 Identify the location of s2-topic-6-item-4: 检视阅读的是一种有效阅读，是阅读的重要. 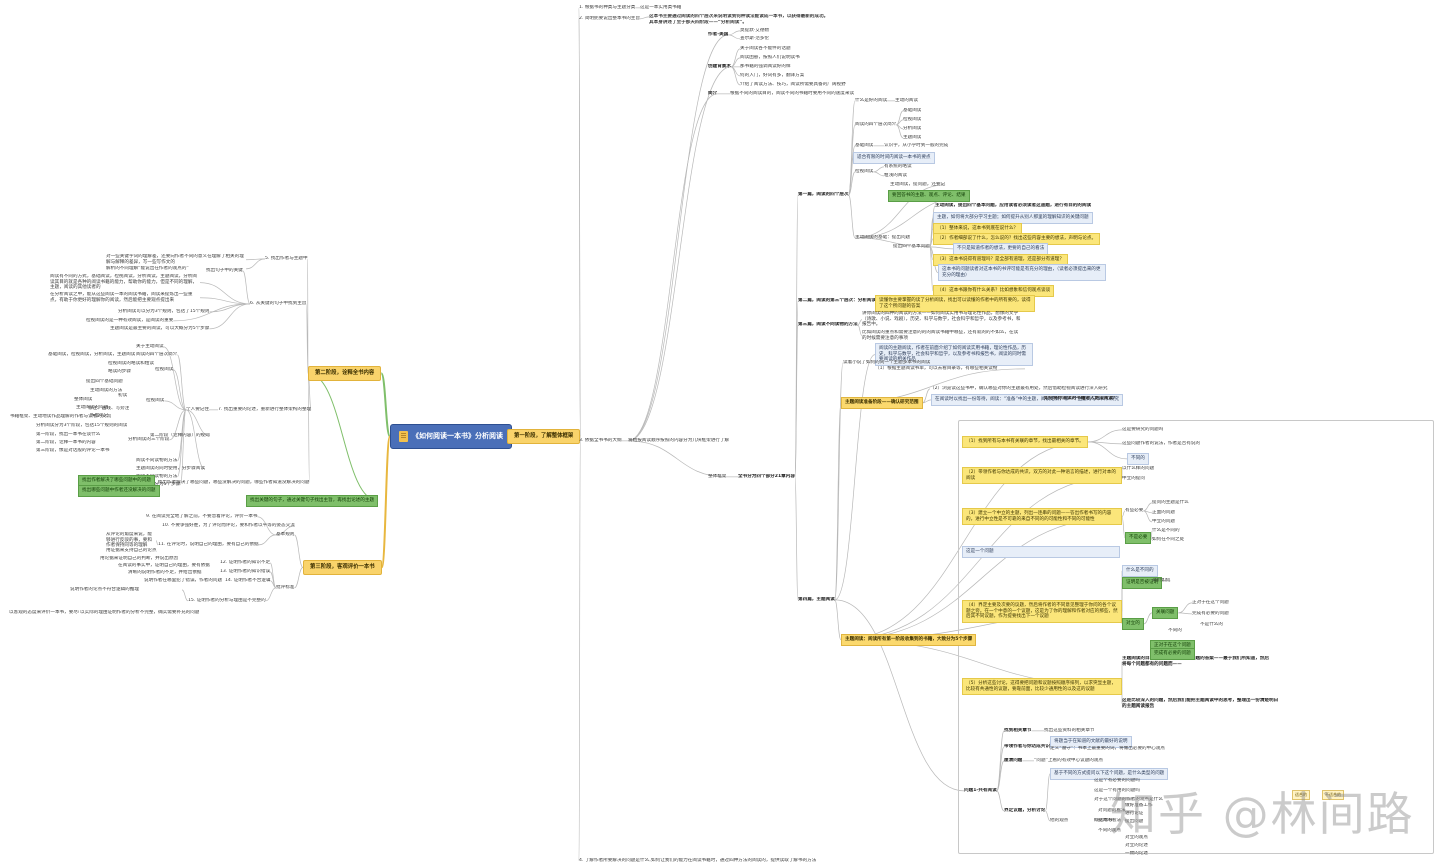
(130, 320).